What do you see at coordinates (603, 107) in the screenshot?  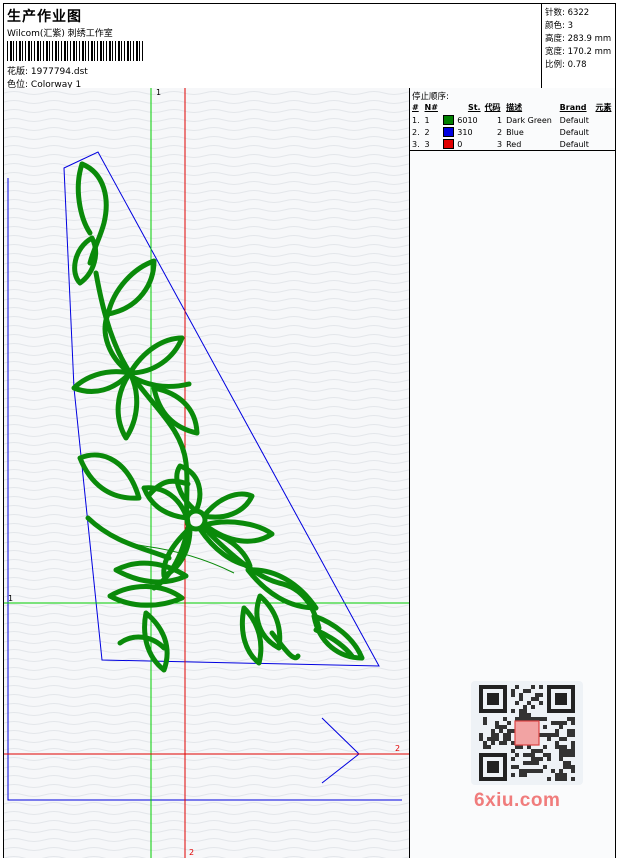 I see `col-element: 元素` at bounding box center [603, 107].